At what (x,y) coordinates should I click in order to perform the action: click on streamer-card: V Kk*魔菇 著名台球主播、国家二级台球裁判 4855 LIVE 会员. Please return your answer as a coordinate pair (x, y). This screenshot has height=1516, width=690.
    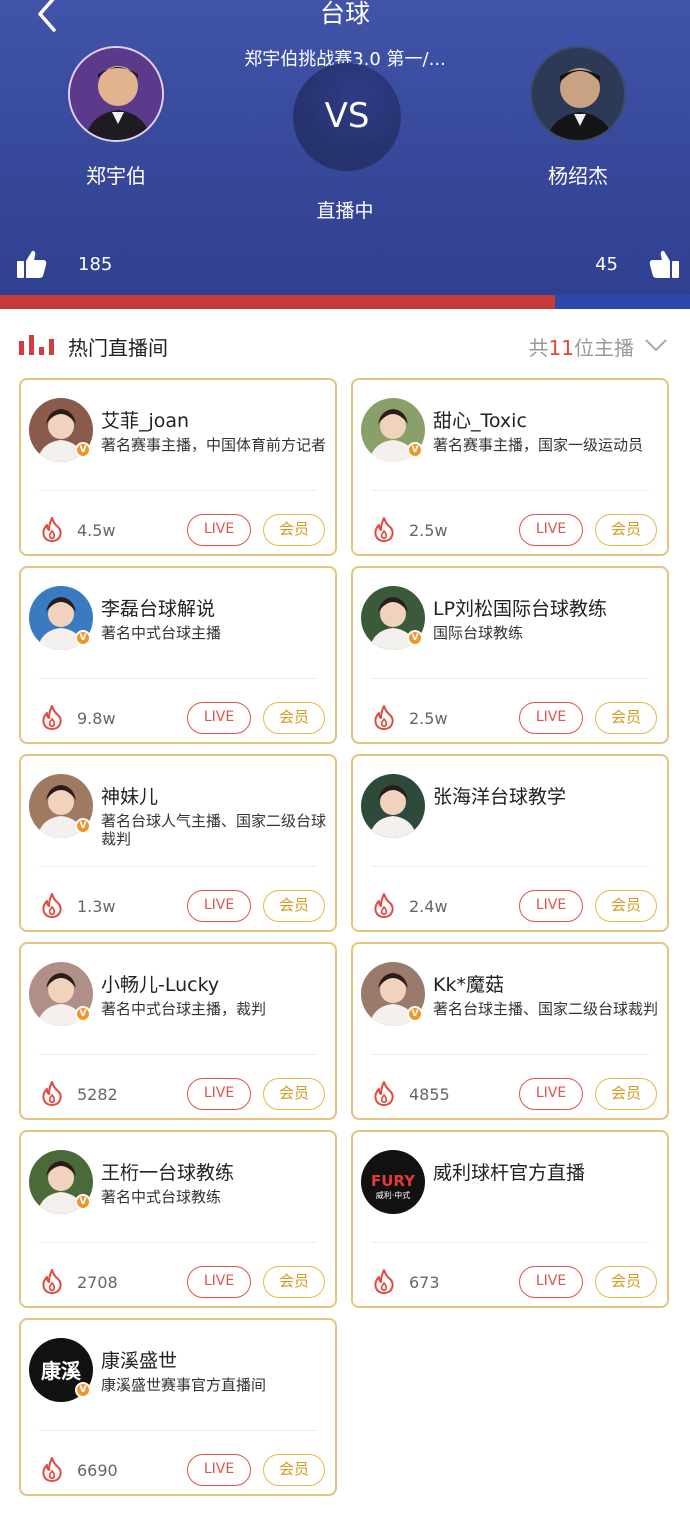
    Looking at the image, I should click on (510, 1031).